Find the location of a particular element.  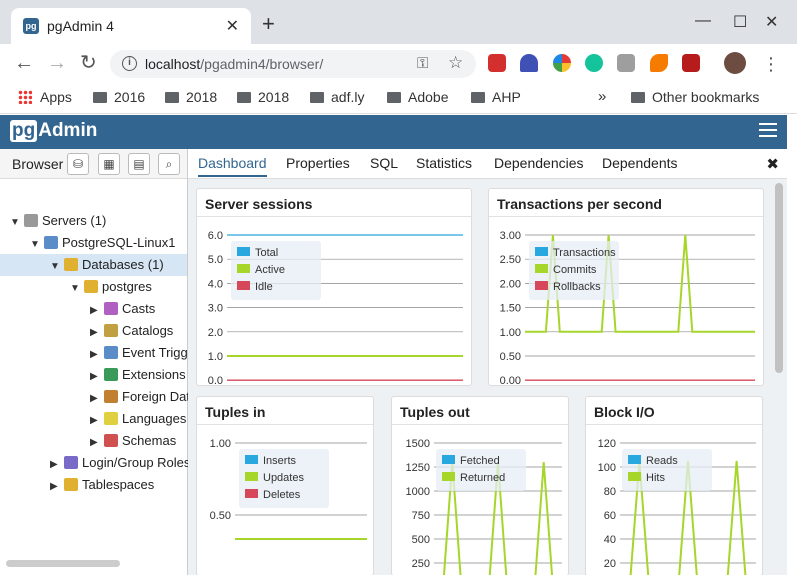

tree-node: ▶ Languages is located at coordinates (93, 419).